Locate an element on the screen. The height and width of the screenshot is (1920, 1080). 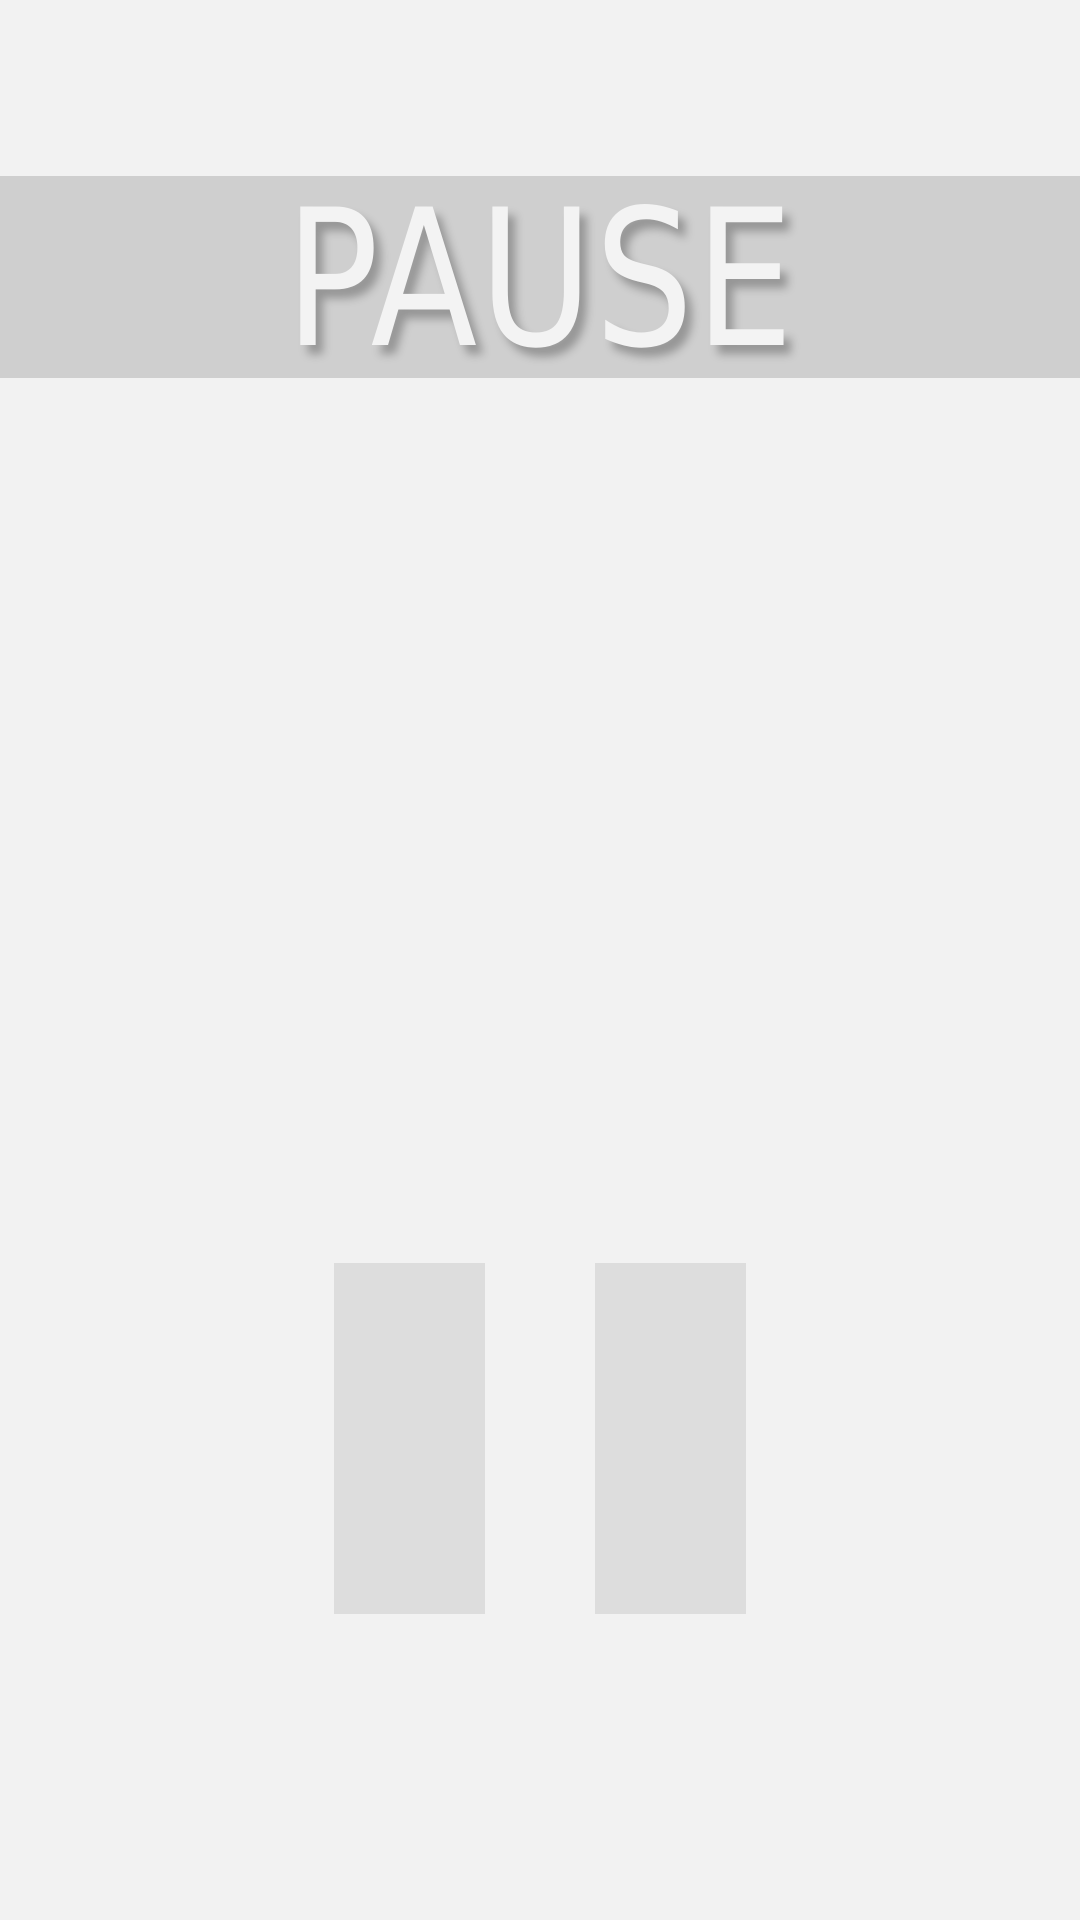
pause-bar-right is located at coordinates (670, 1438).